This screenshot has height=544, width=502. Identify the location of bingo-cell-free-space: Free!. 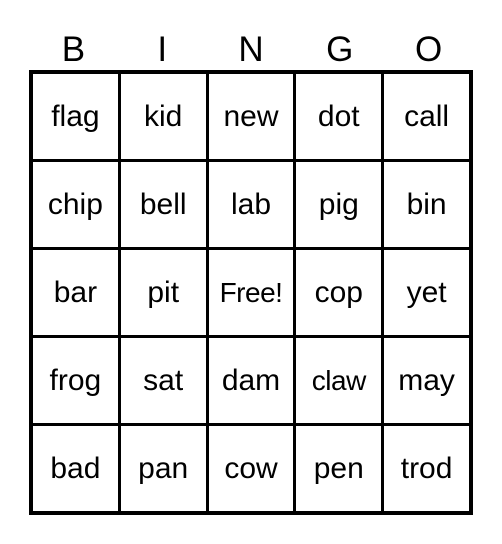
(252, 292).